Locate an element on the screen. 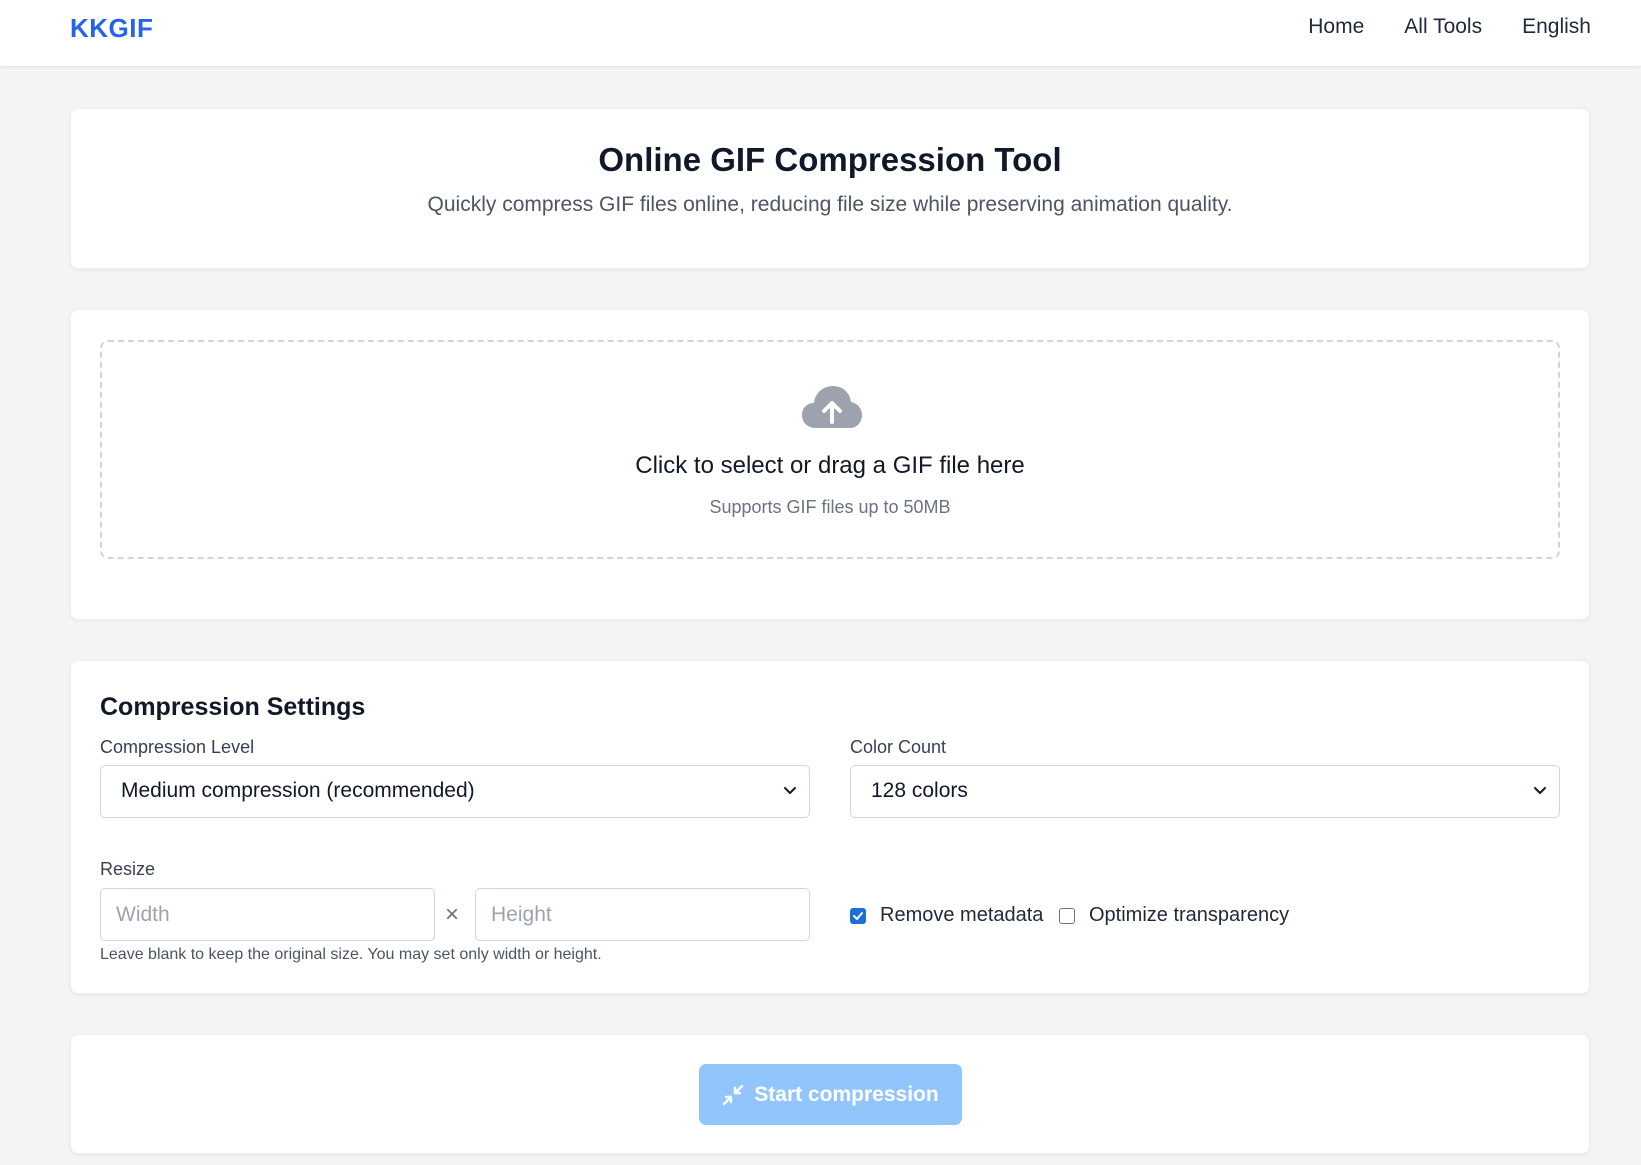 The width and height of the screenshot is (1641, 1165). resize-height-input is located at coordinates (642, 914).